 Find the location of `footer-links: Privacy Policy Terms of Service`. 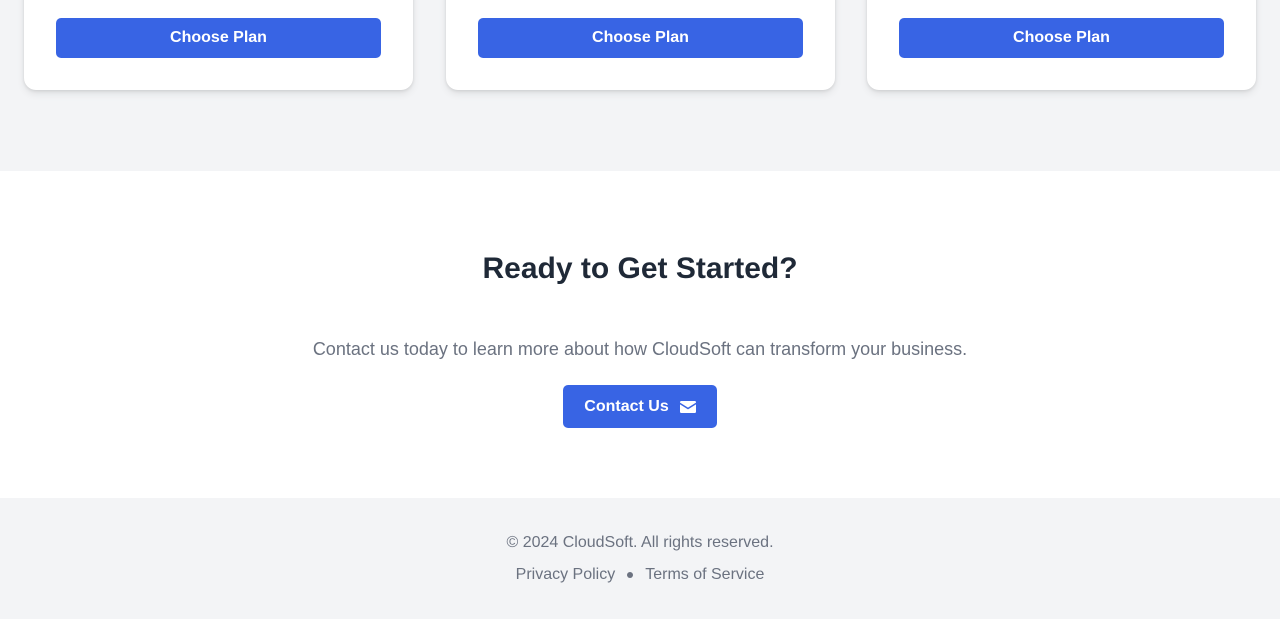

footer-links: Privacy Policy Terms of Service is located at coordinates (640, 575).